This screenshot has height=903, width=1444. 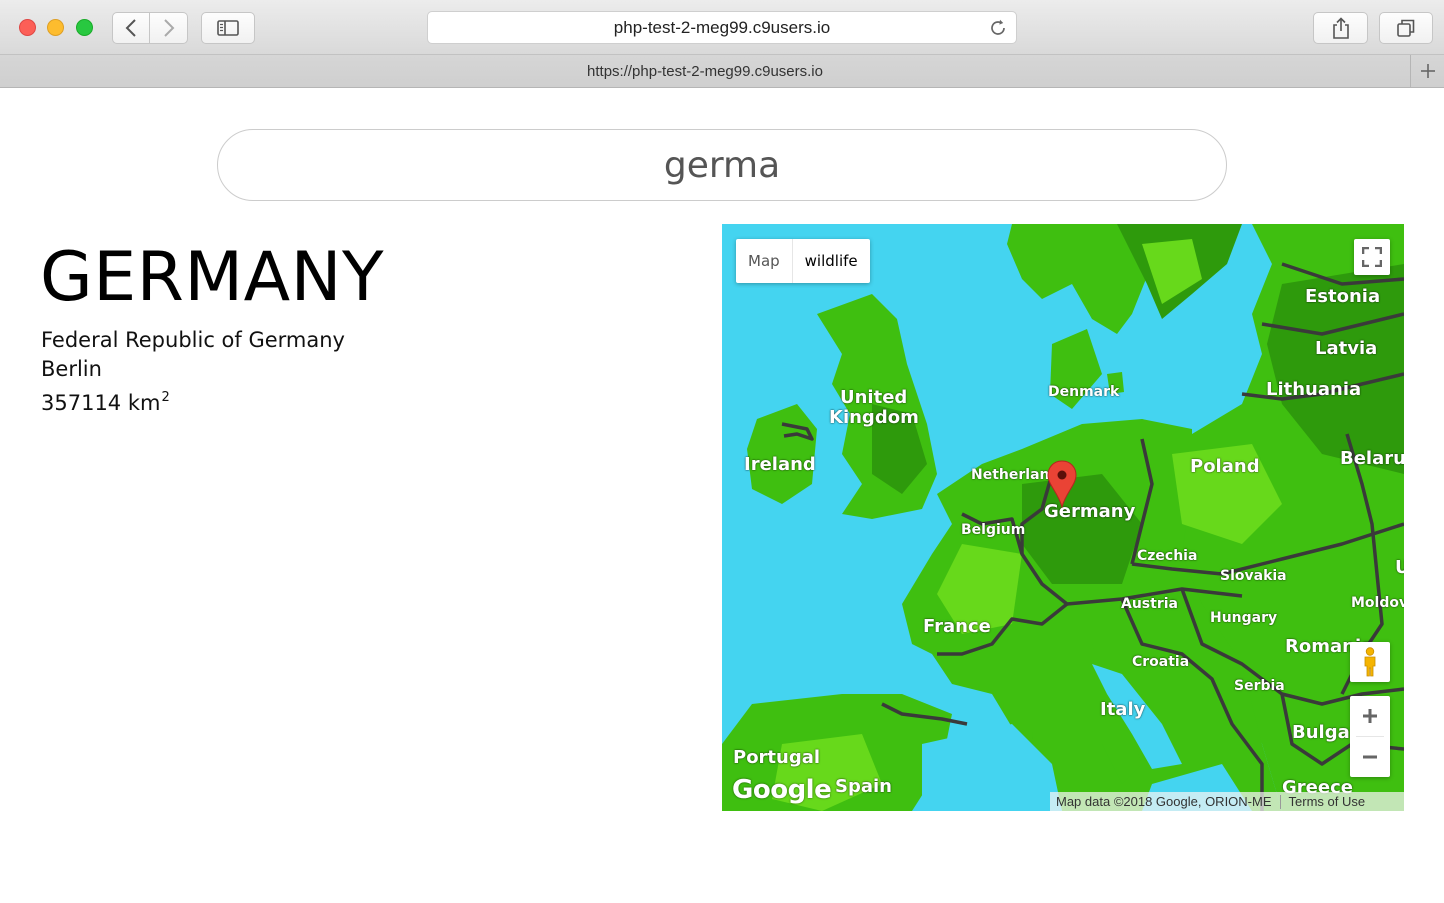 I want to click on new-tab-button, so click(x=1427, y=71).